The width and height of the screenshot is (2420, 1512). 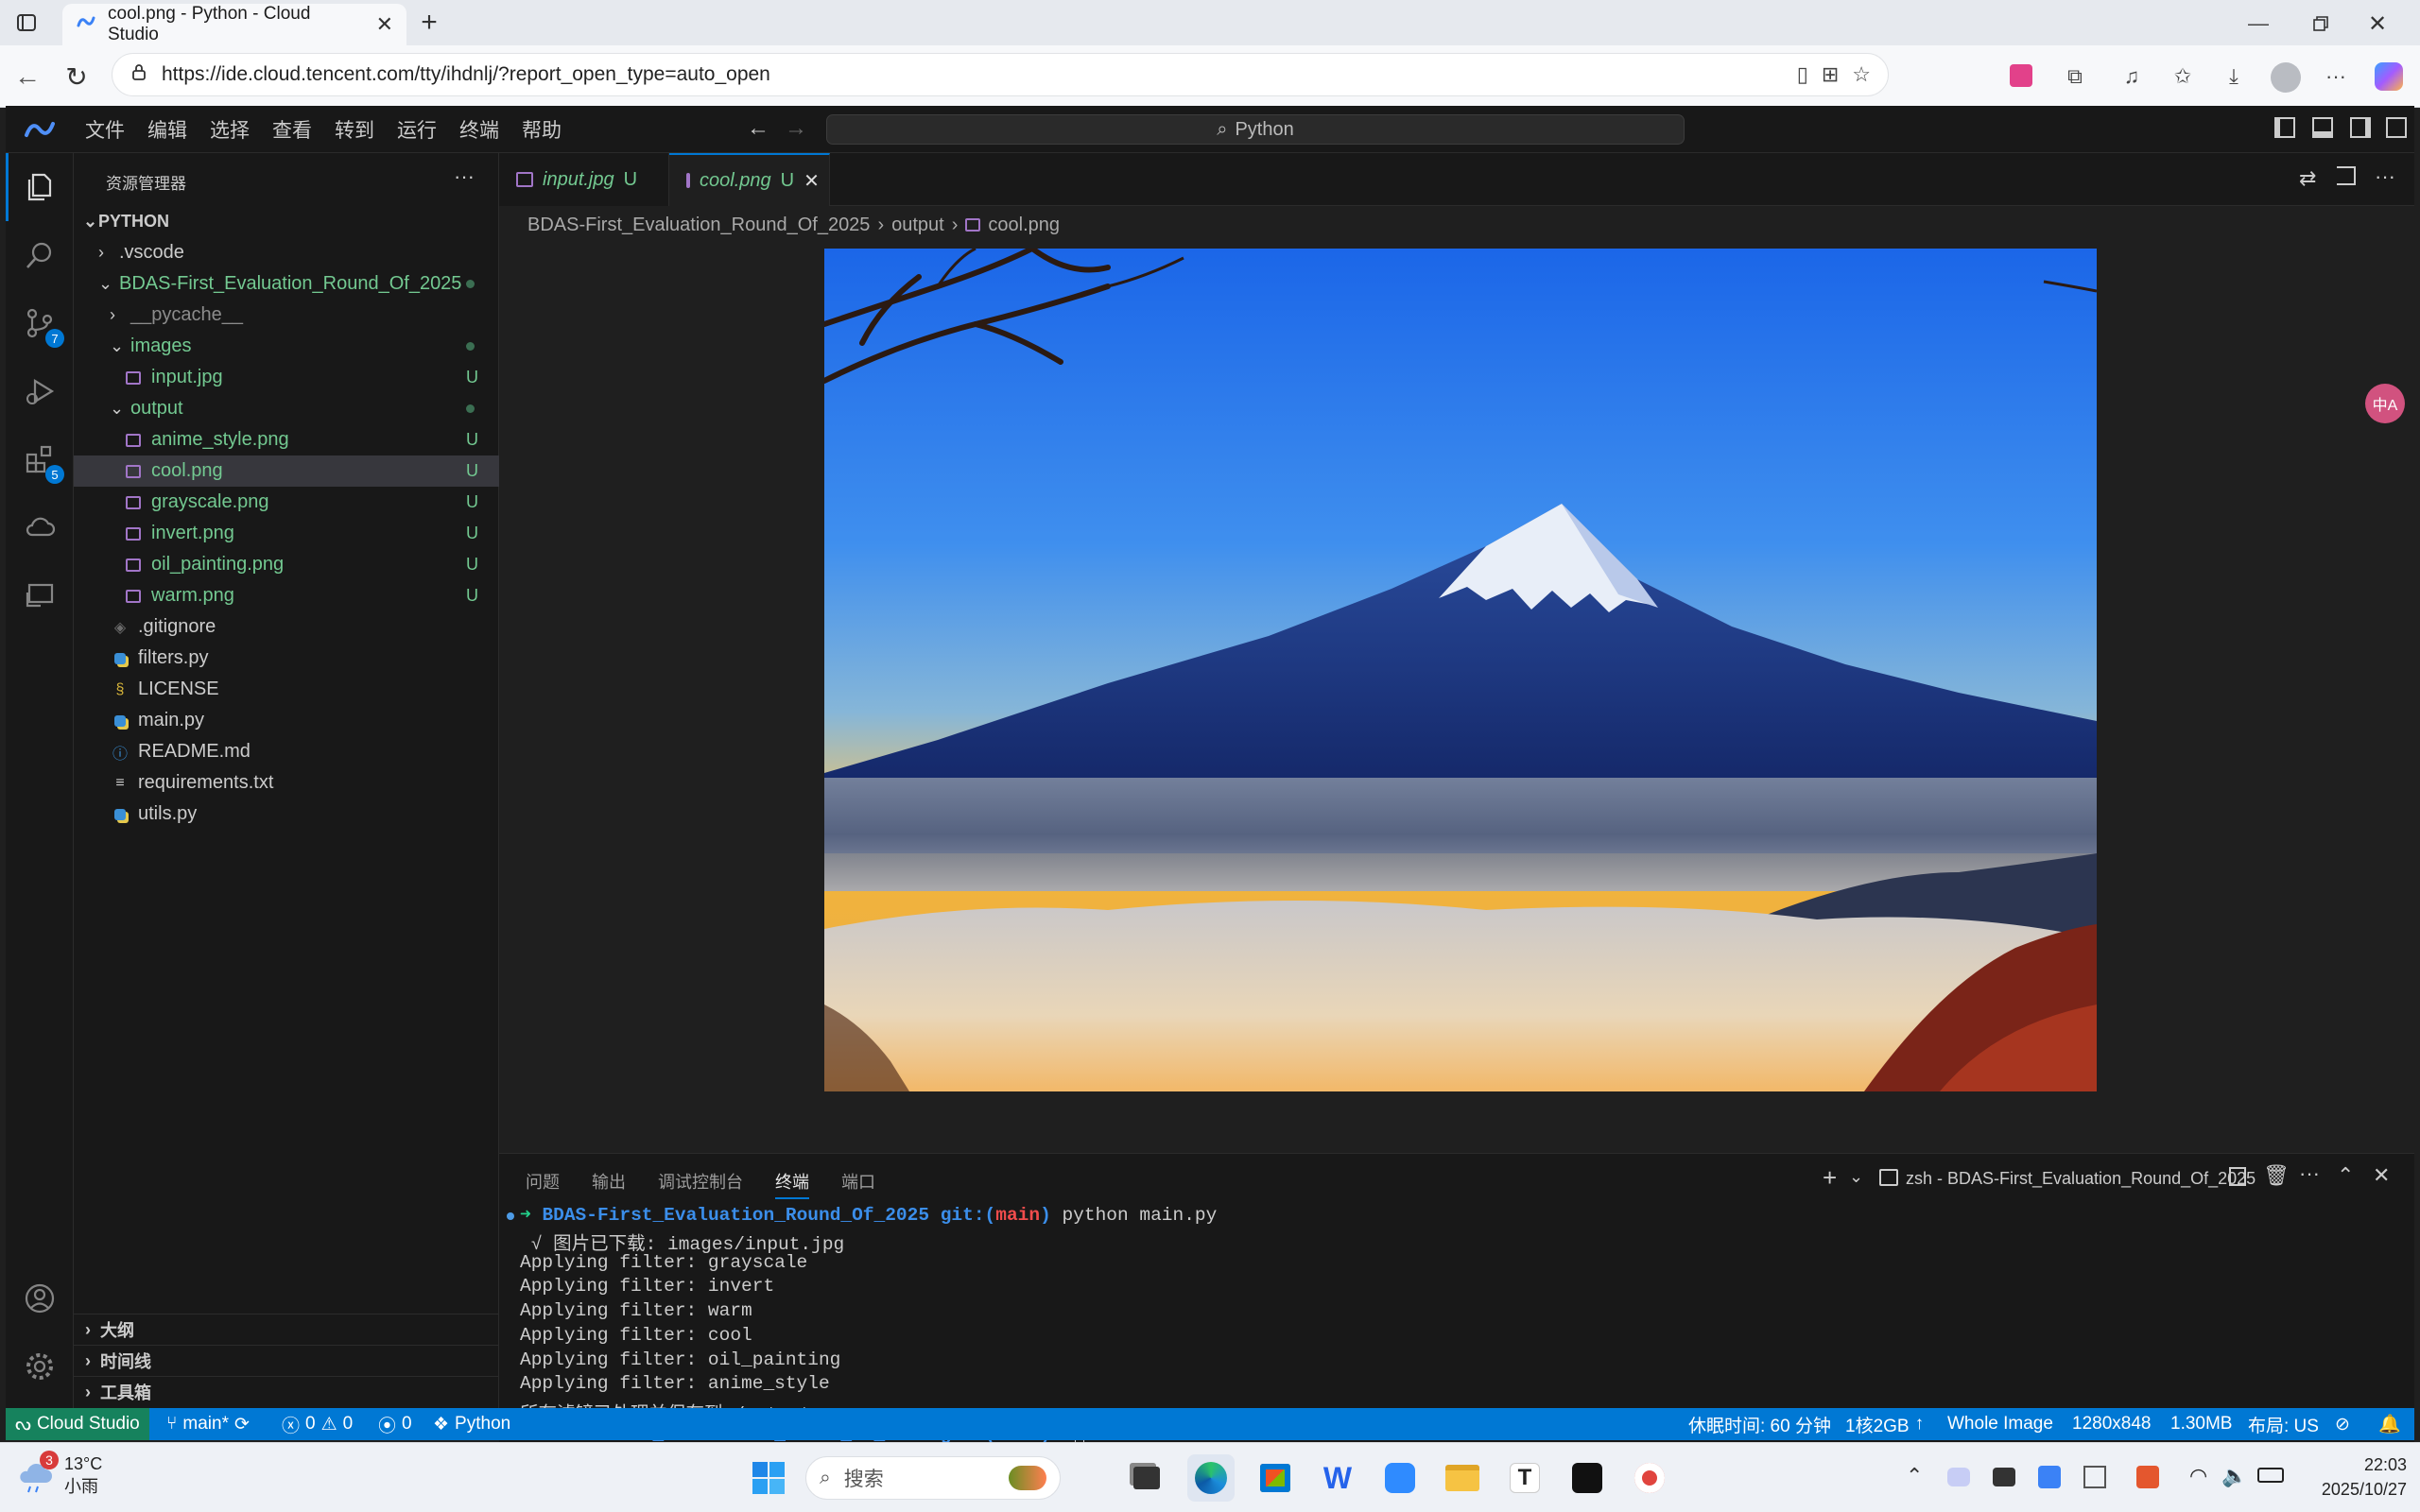 What do you see at coordinates (2321, 23) in the screenshot?
I see `restore-window-icon` at bounding box center [2321, 23].